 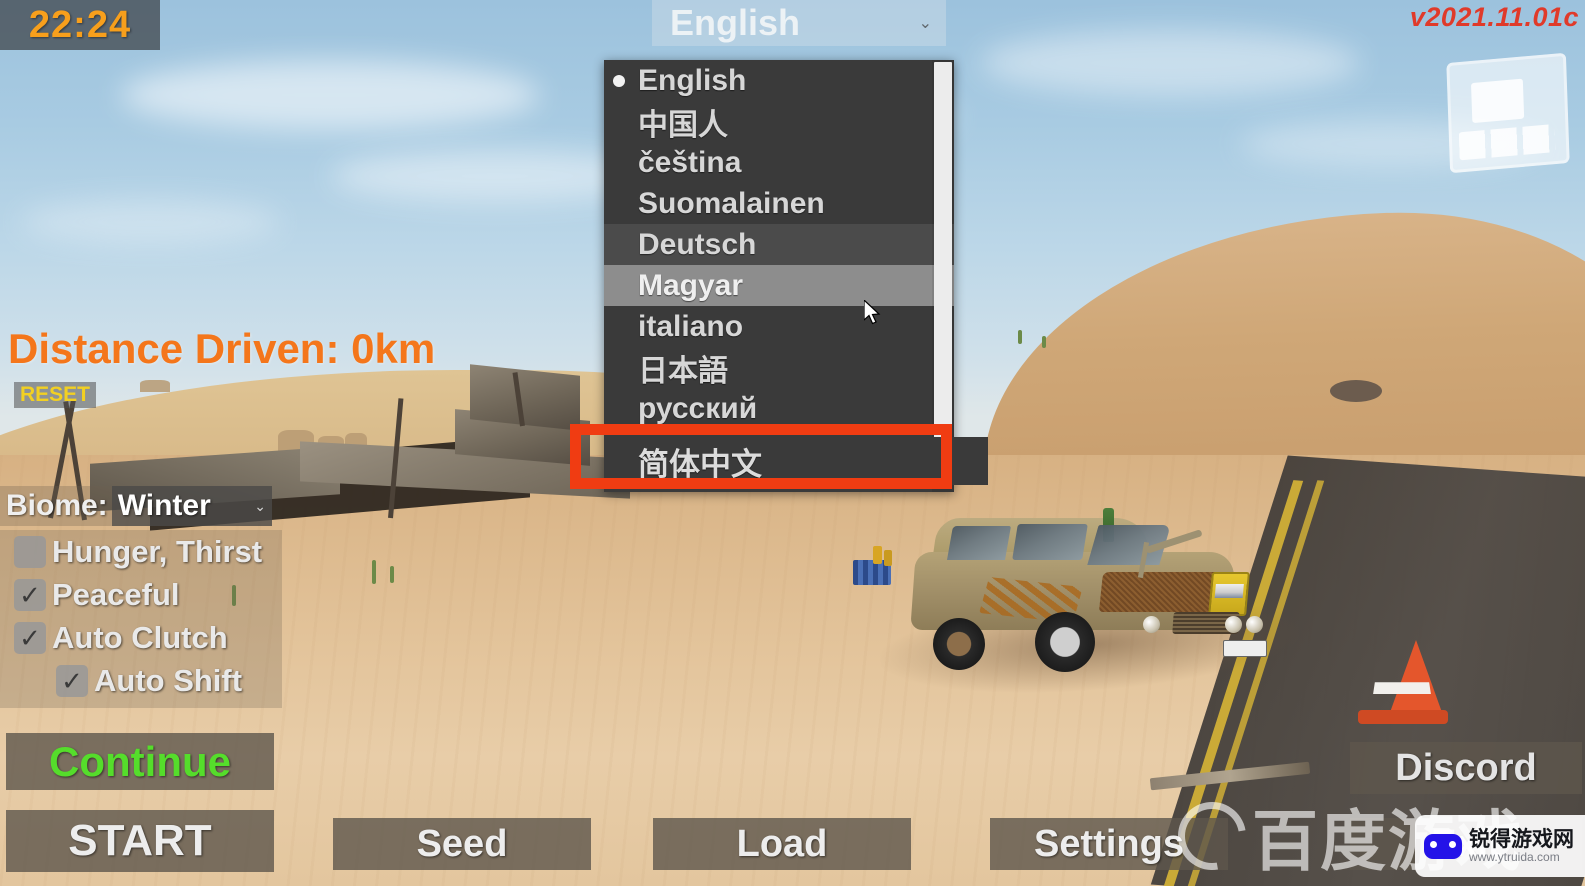 What do you see at coordinates (1229, 591) in the screenshot?
I see `jerry-can-label` at bounding box center [1229, 591].